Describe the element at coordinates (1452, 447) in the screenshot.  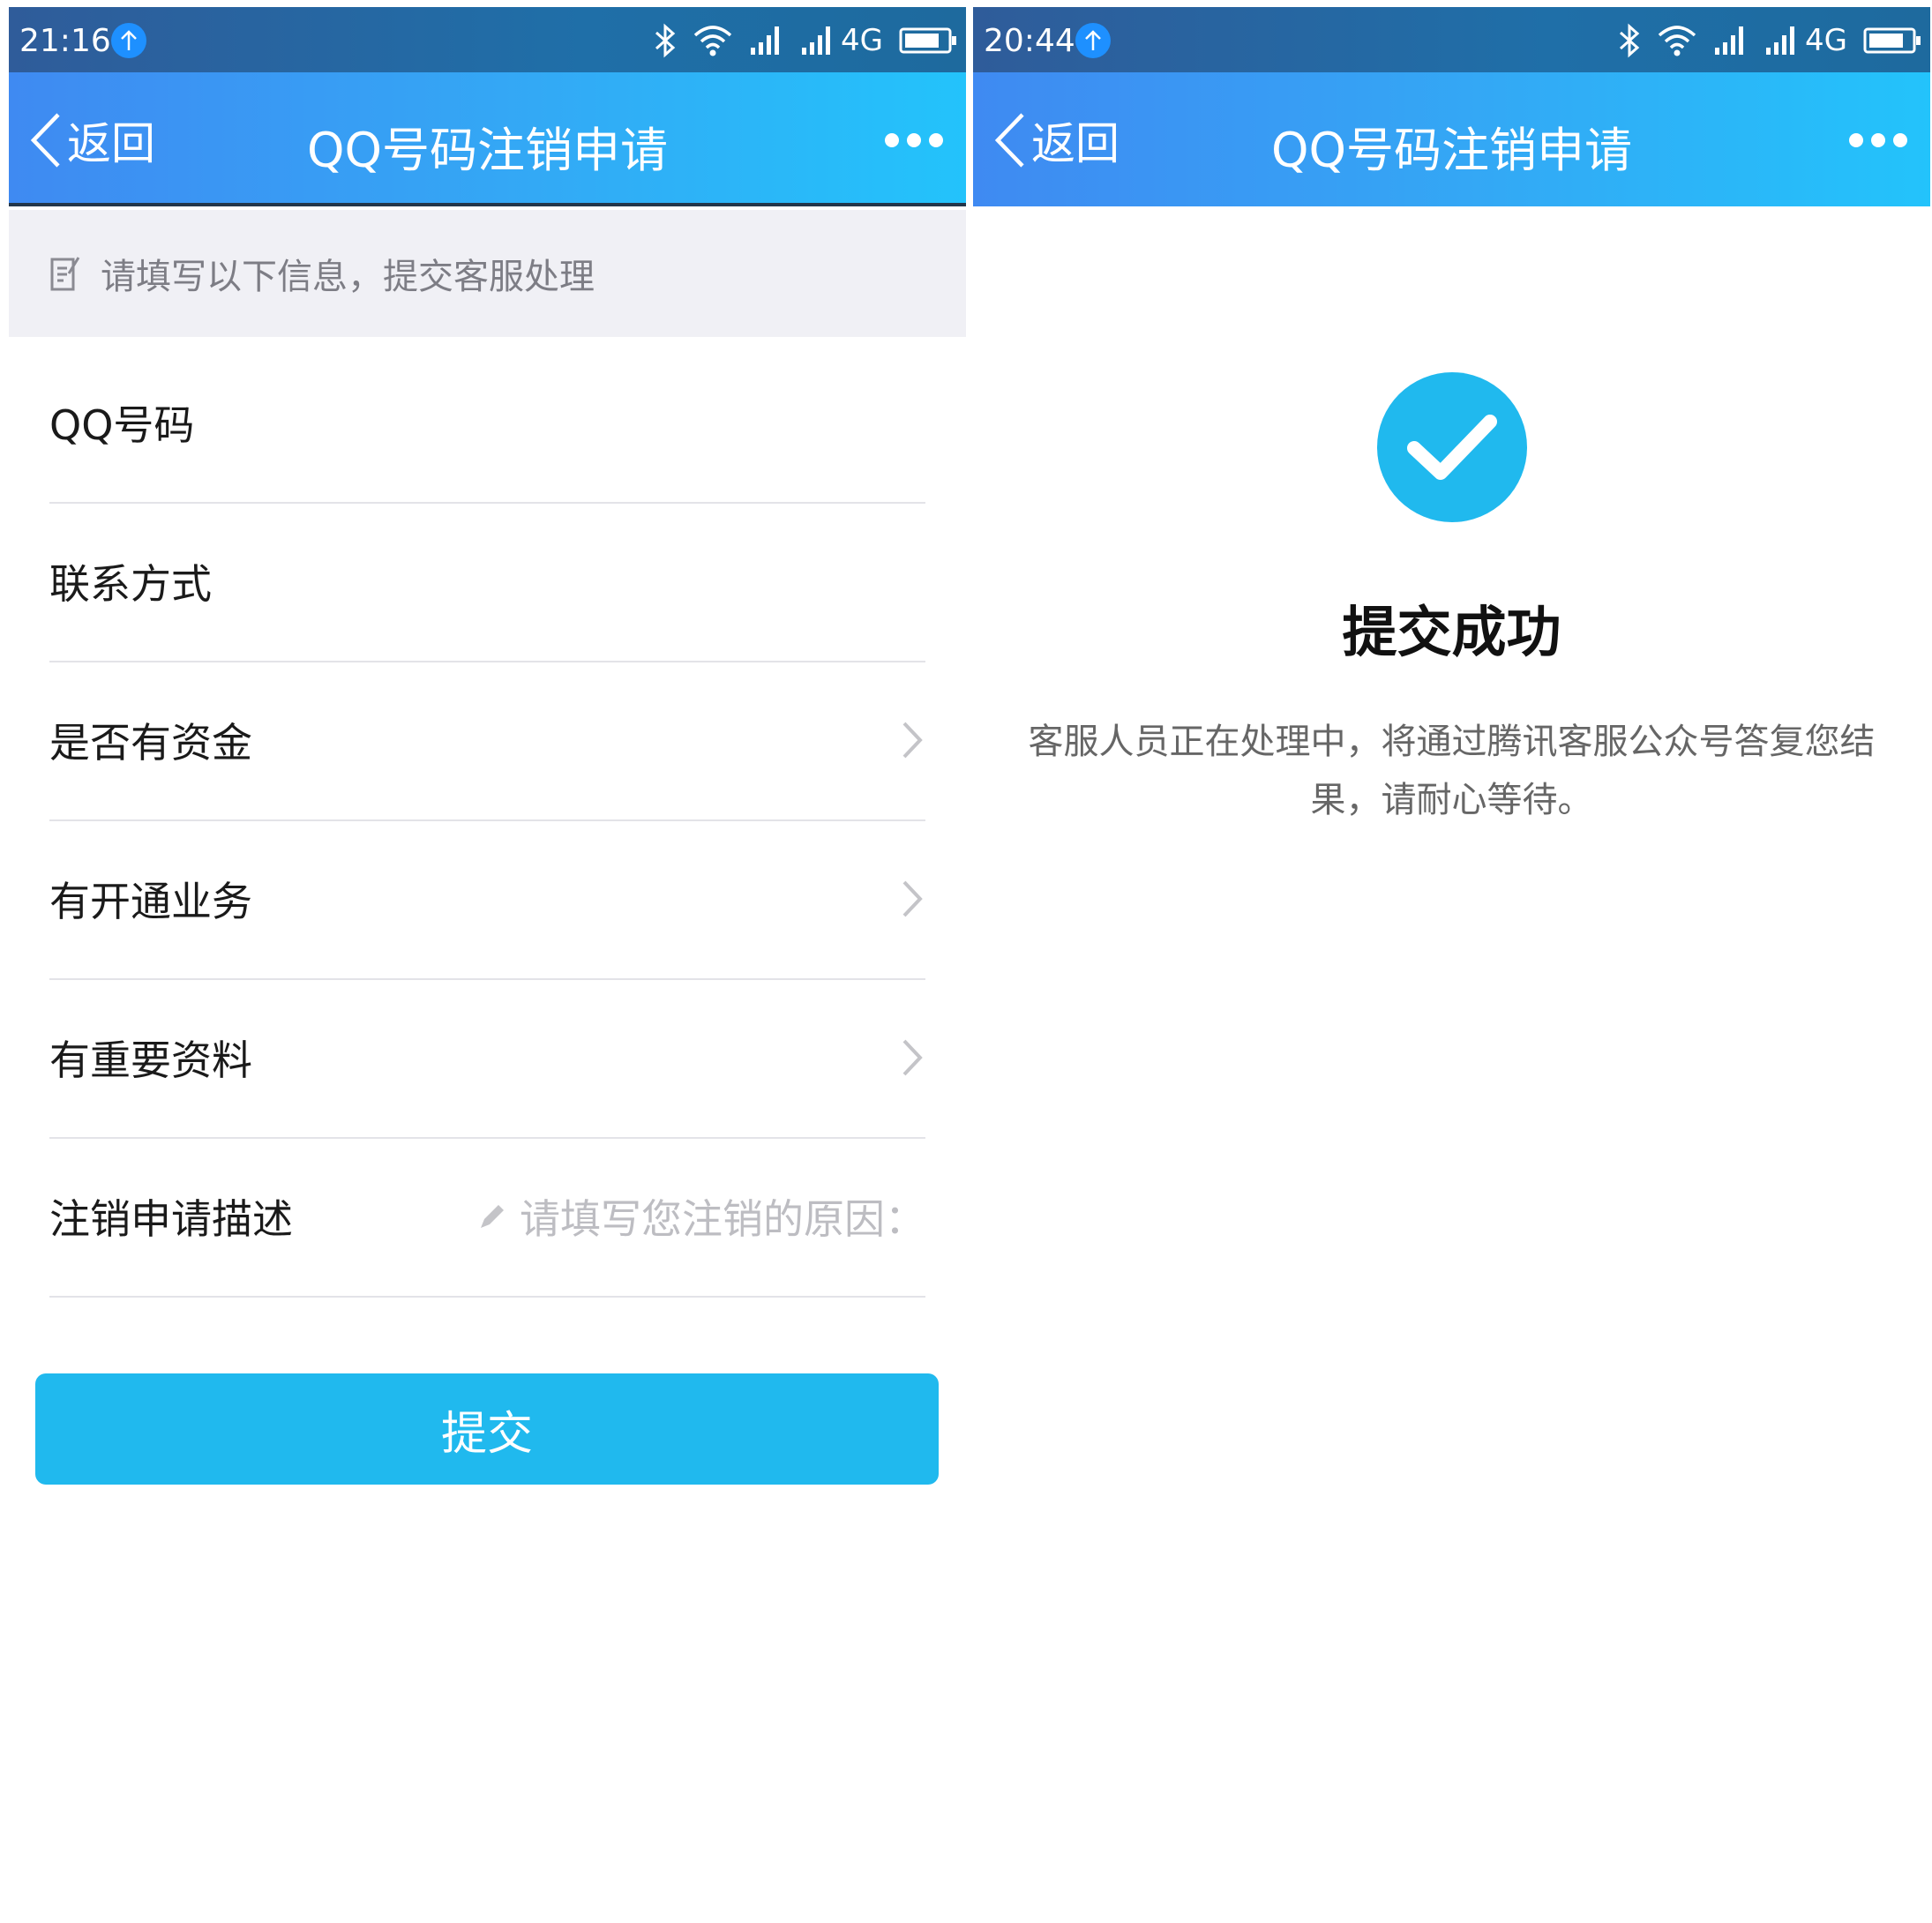
I see `check-circle-icon` at that location.